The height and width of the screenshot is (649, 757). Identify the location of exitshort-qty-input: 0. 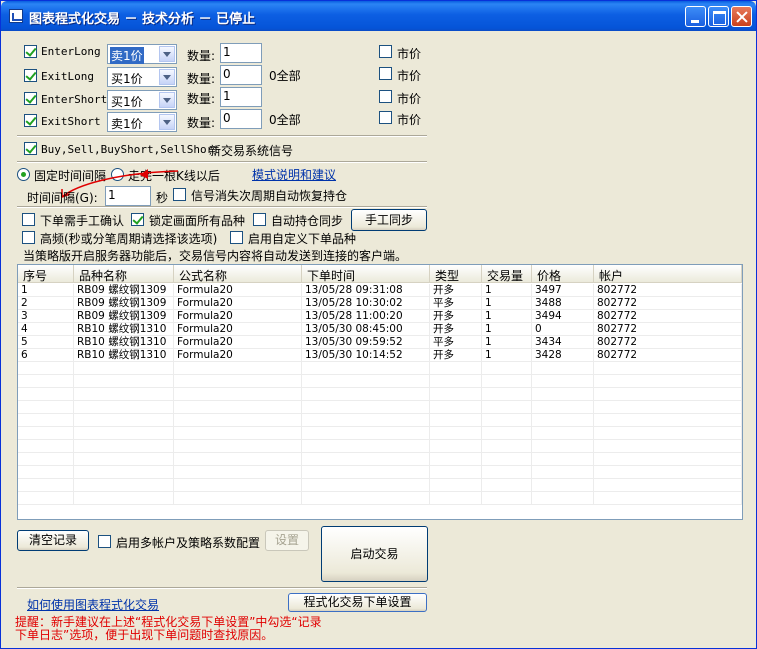
(241, 119).